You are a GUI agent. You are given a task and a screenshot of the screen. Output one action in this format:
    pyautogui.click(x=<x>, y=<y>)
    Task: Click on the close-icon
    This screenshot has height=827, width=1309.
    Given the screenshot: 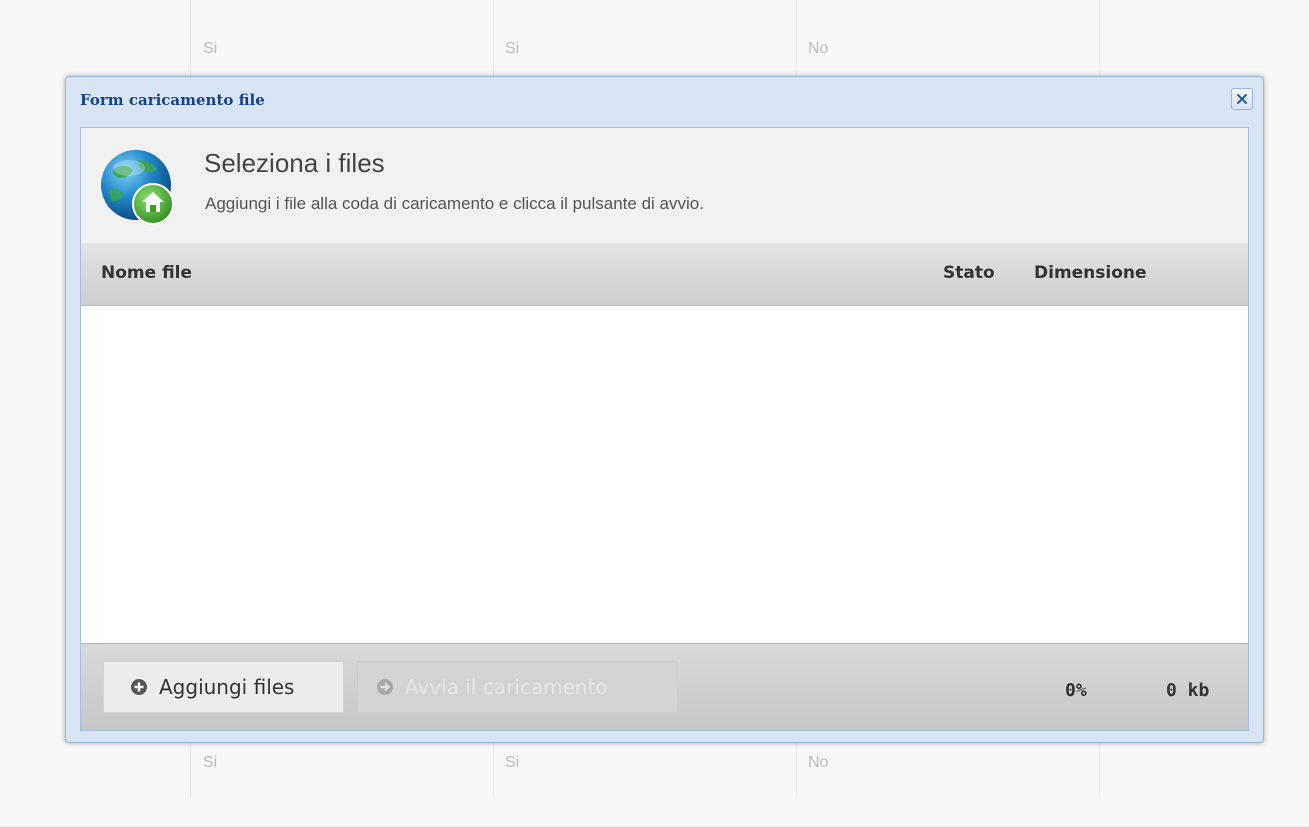 What is the action you would take?
    pyautogui.click(x=1242, y=99)
    